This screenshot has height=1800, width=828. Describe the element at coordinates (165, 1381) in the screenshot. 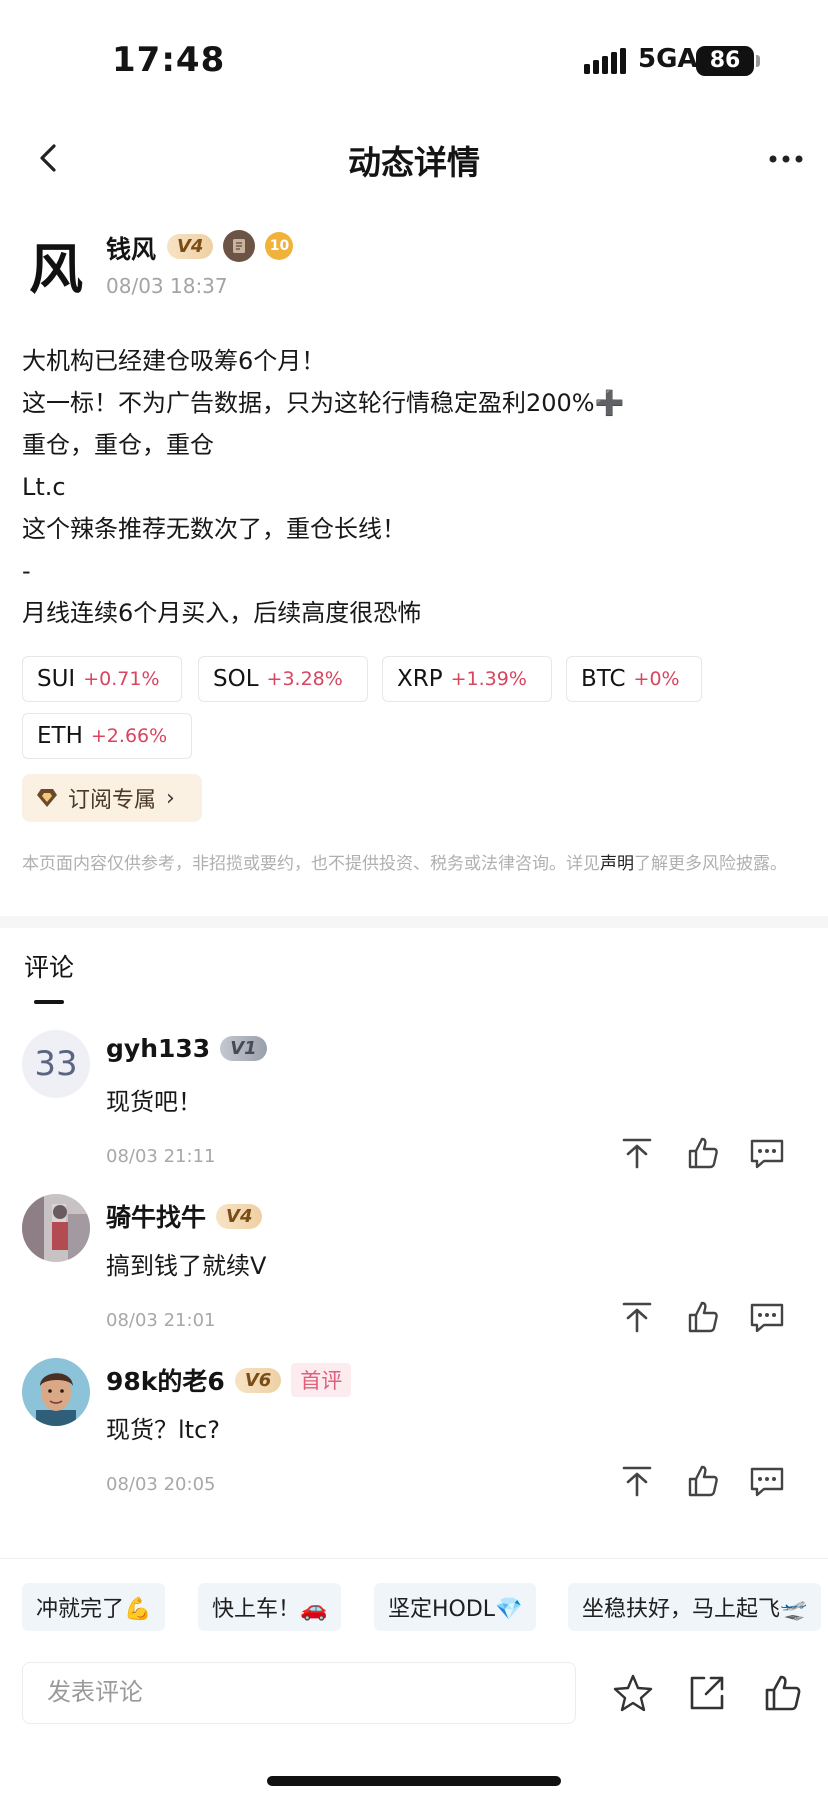

I see `comment-author-name: 98k的老6` at that location.